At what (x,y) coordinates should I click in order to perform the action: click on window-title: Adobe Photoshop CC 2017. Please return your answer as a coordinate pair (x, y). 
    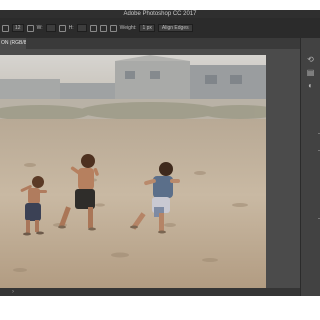
    Looking at the image, I should click on (160, 14).